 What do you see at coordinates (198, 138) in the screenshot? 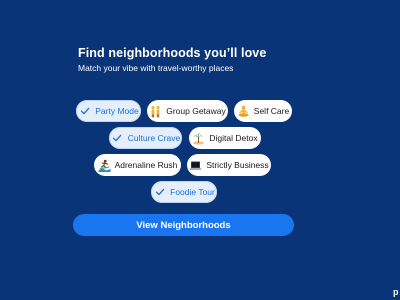
I see `island-icon` at bounding box center [198, 138].